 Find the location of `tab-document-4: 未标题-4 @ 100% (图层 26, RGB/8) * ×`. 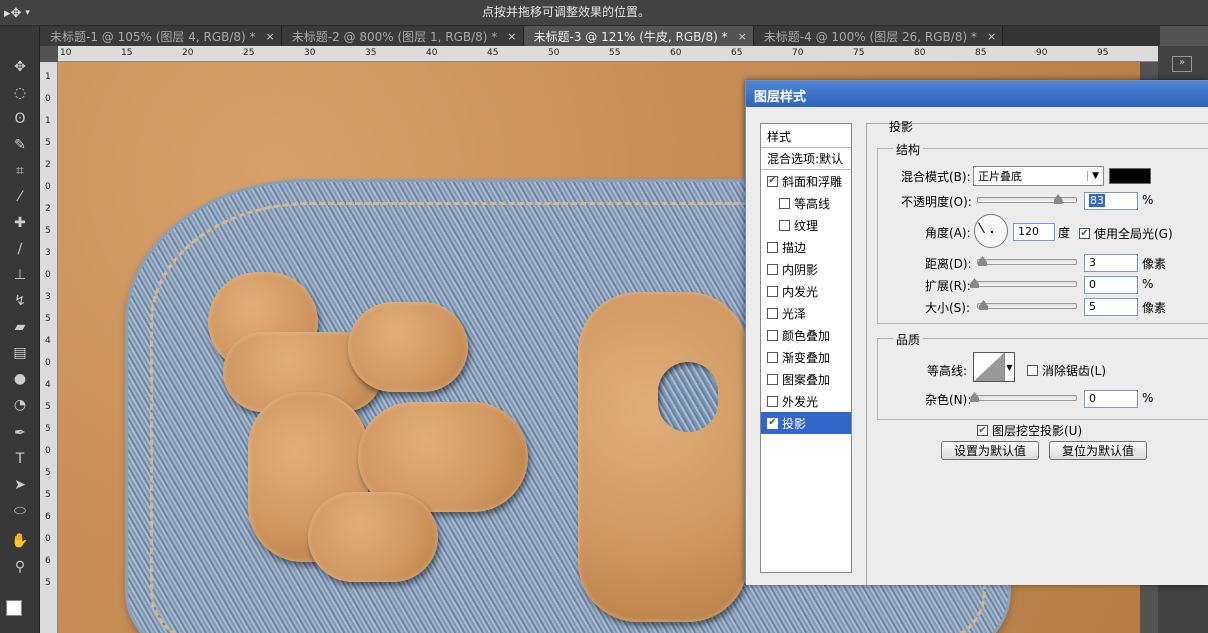

tab-document-4: 未标题-4 @ 100% (图层 26, RGB/8) * × is located at coordinates (878, 36).